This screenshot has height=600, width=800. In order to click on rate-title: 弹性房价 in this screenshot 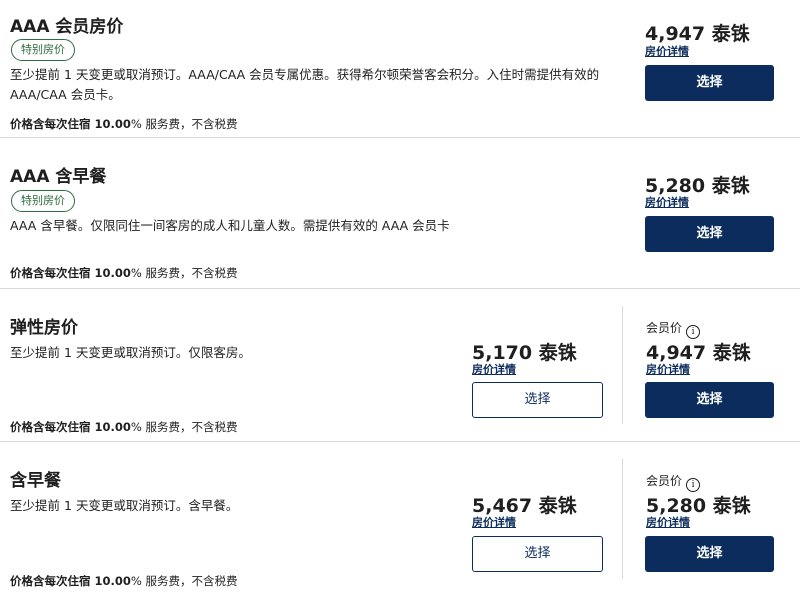, I will do `click(44, 328)`.